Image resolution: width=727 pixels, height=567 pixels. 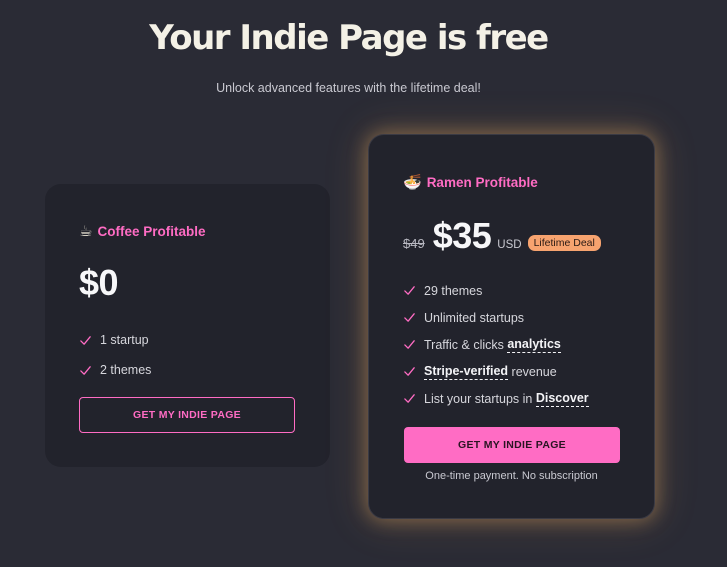 What do you see at coordinates (462, 235) in the screenshot?
I see `plan-price: $35` at bounding box center [462, 235].